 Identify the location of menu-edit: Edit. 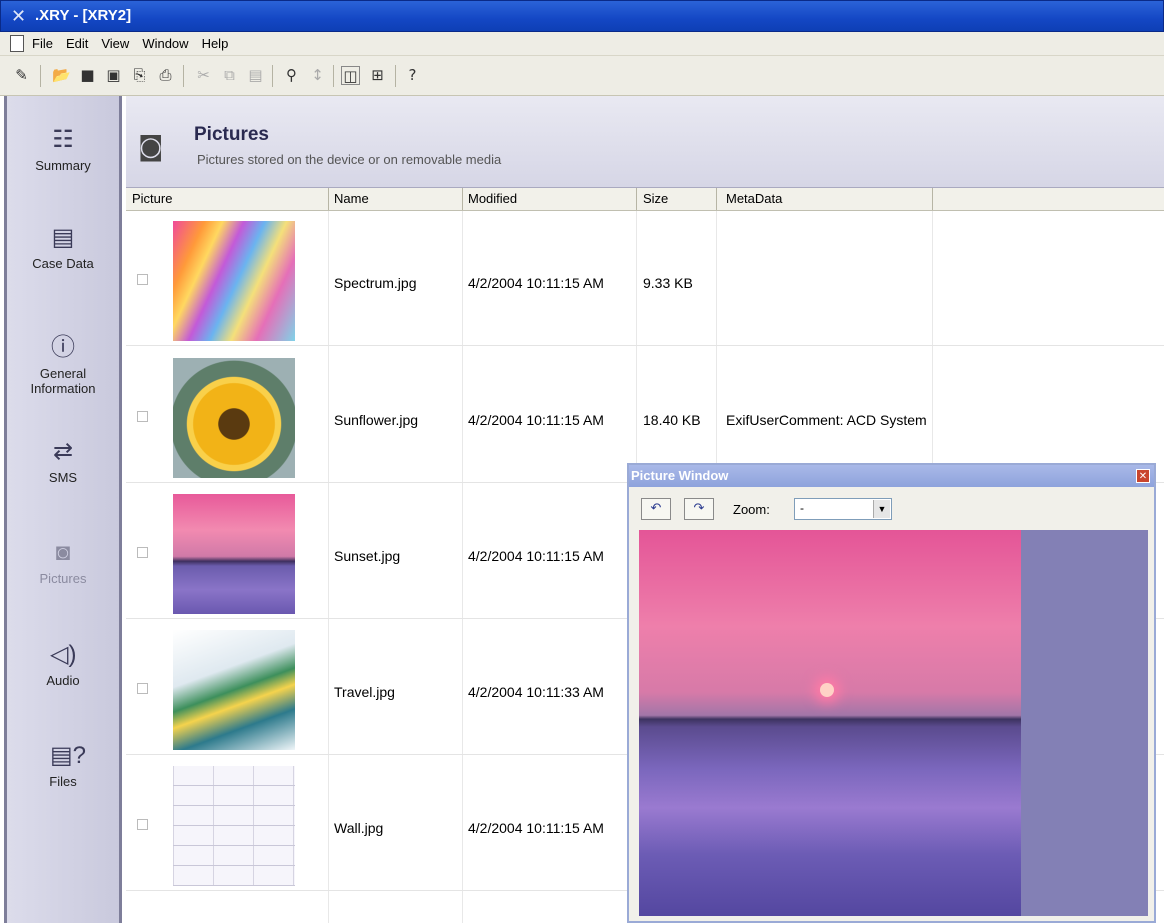
(77, 43).